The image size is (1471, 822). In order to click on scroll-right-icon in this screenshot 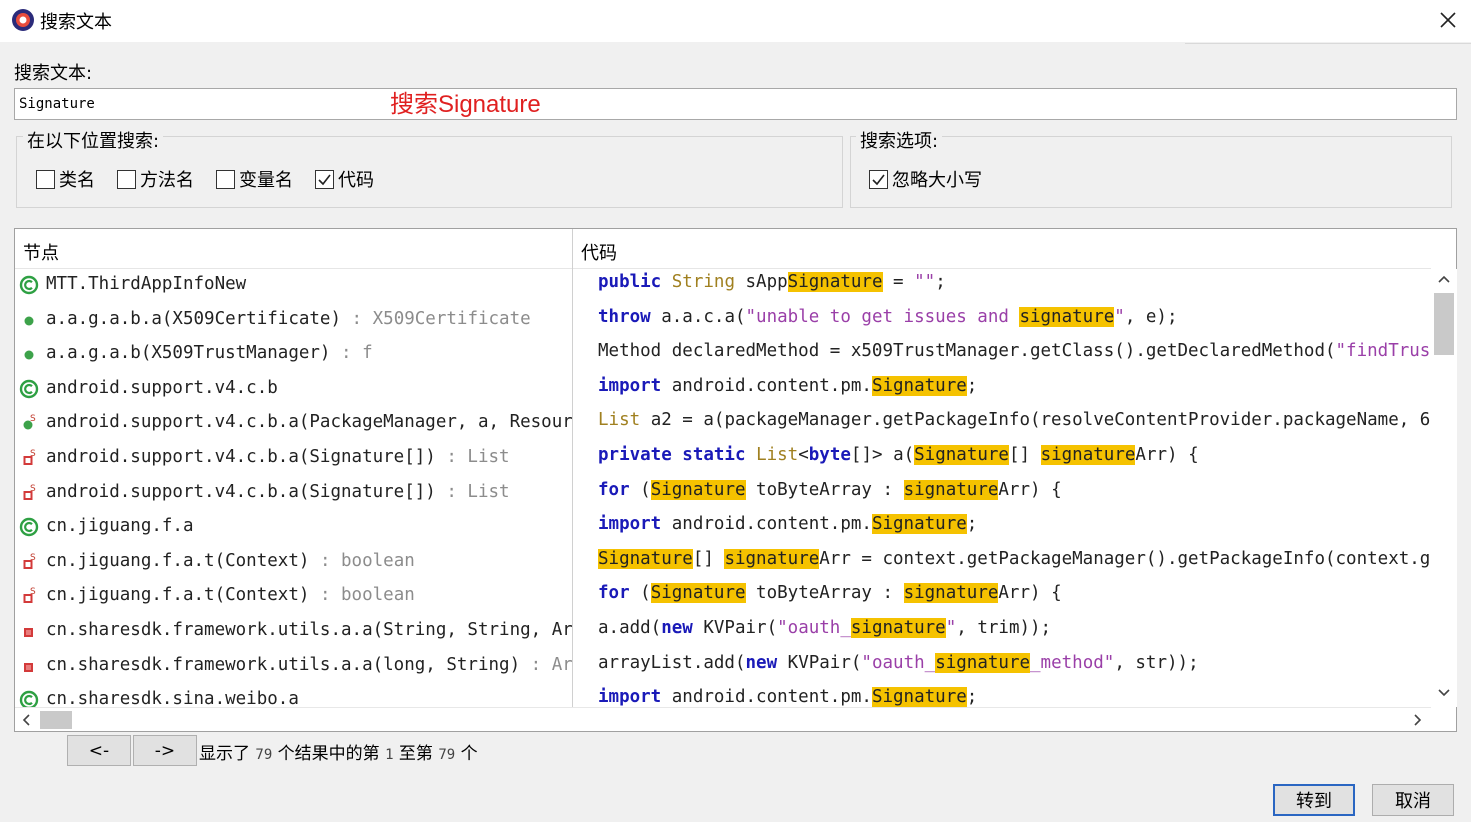, I will do `click(1418, 720)`.